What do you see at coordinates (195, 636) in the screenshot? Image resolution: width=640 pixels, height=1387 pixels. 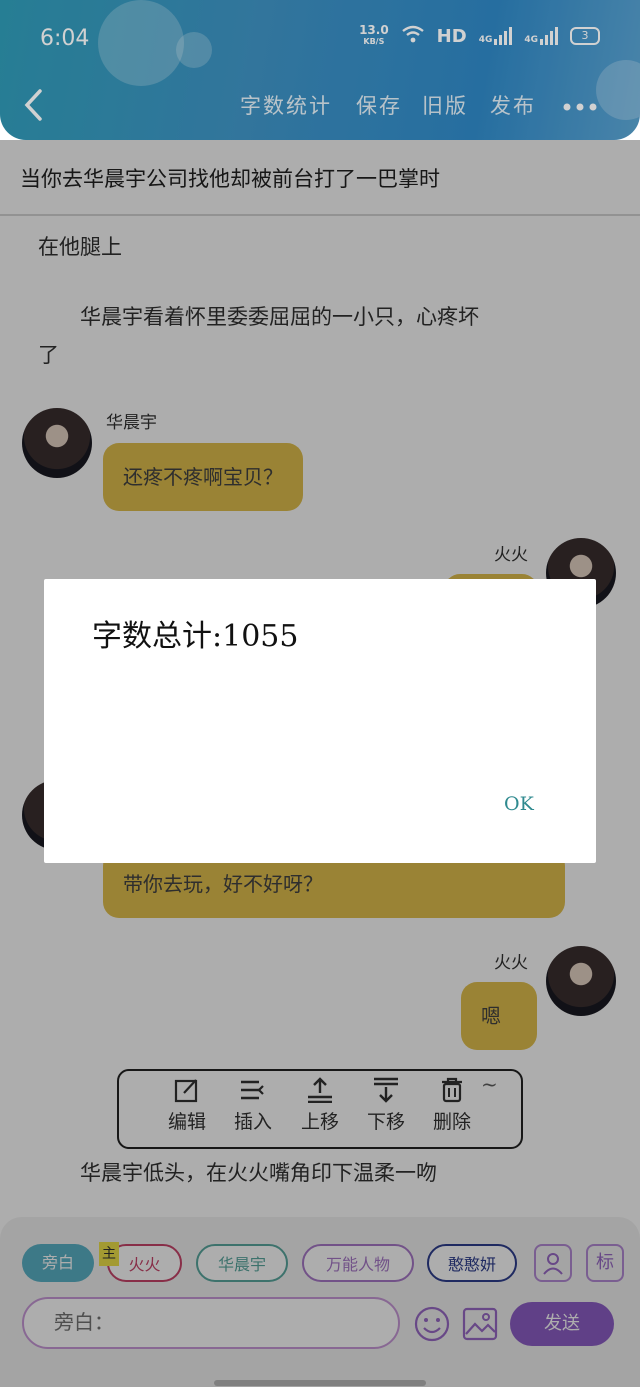 I see `dialog-message: 字数总计:1055` at bounding box center [195, 636].